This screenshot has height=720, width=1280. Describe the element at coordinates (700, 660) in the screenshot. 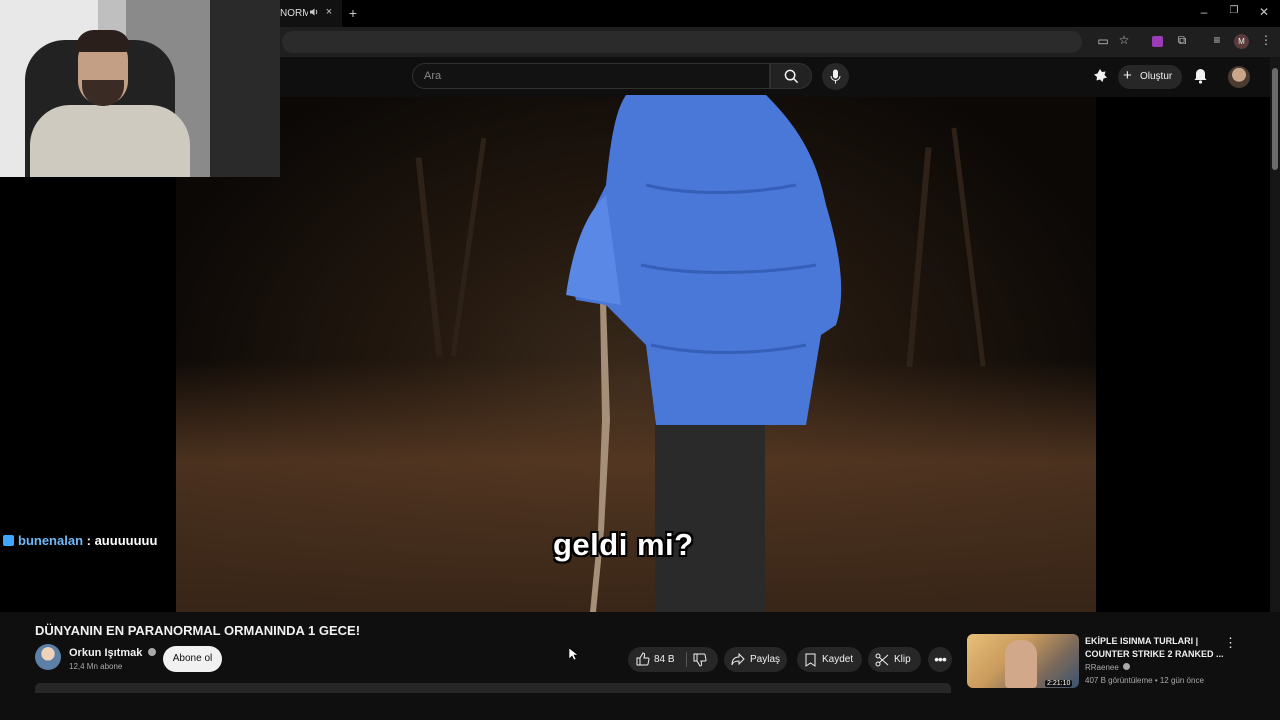

I see `thumbs-down-icon` at that location.